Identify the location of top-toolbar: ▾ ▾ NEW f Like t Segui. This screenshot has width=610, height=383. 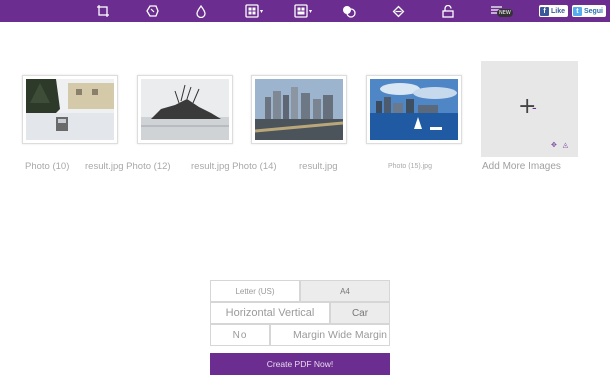
(305, 11).